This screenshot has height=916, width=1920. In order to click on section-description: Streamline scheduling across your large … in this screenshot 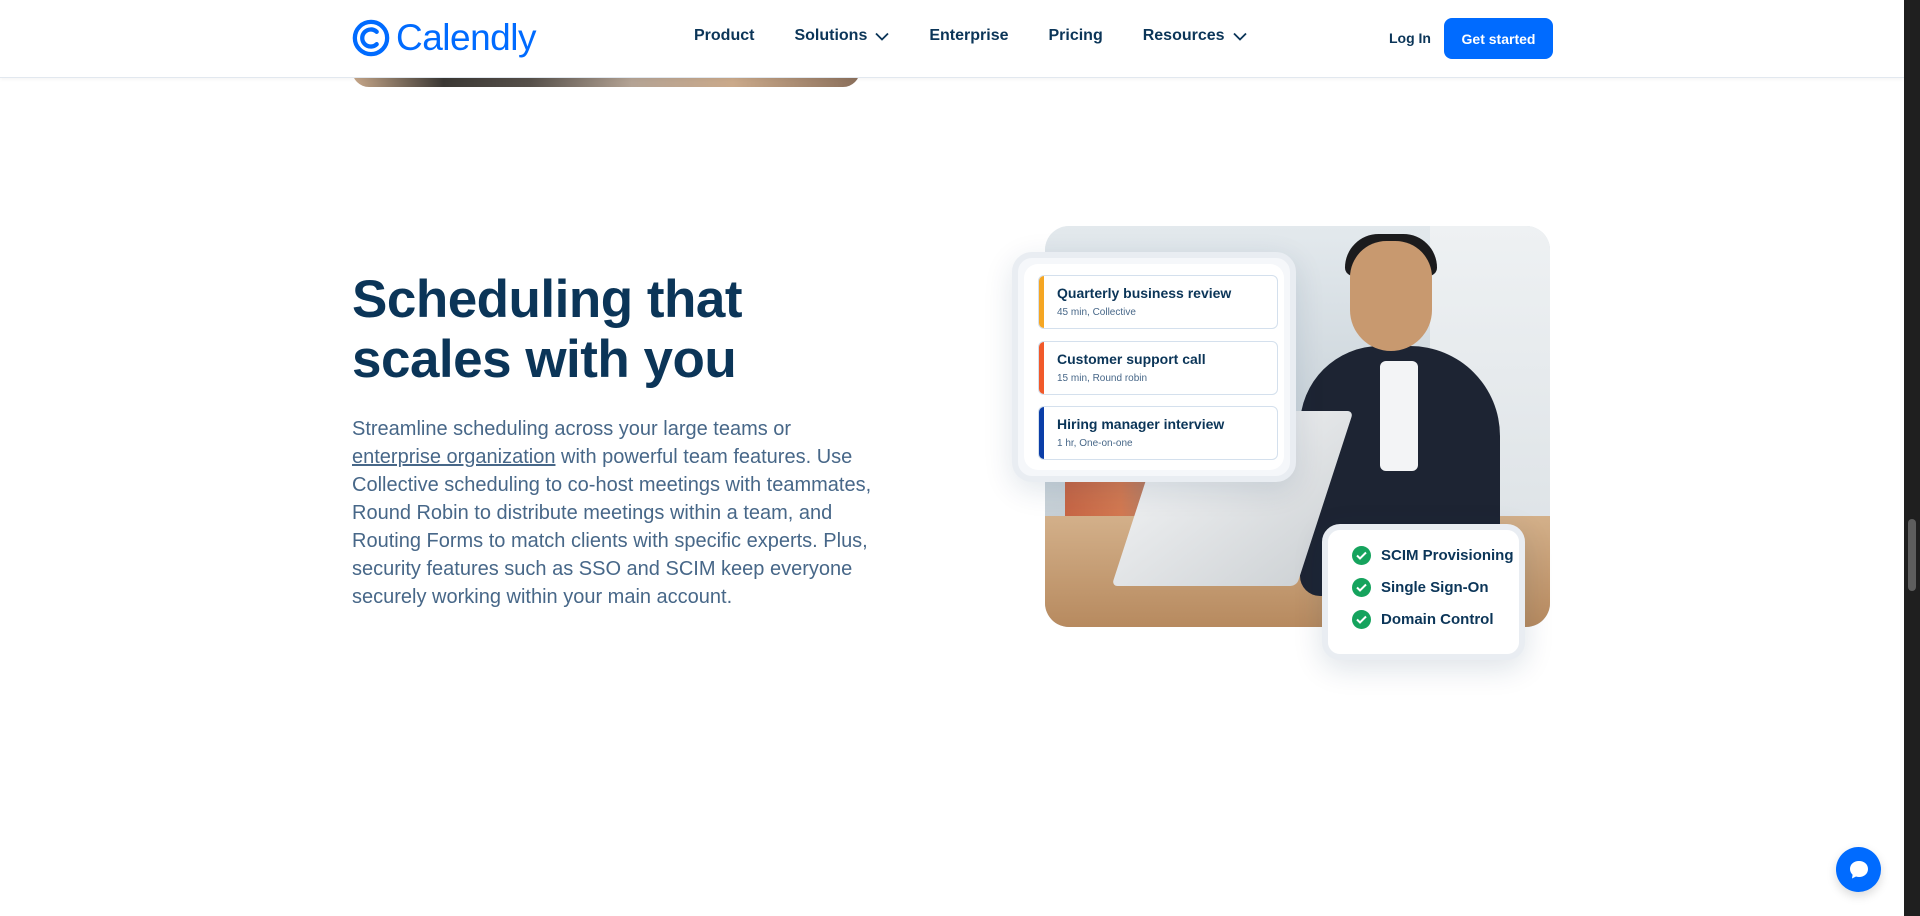, I will do `click(614, 513)`.